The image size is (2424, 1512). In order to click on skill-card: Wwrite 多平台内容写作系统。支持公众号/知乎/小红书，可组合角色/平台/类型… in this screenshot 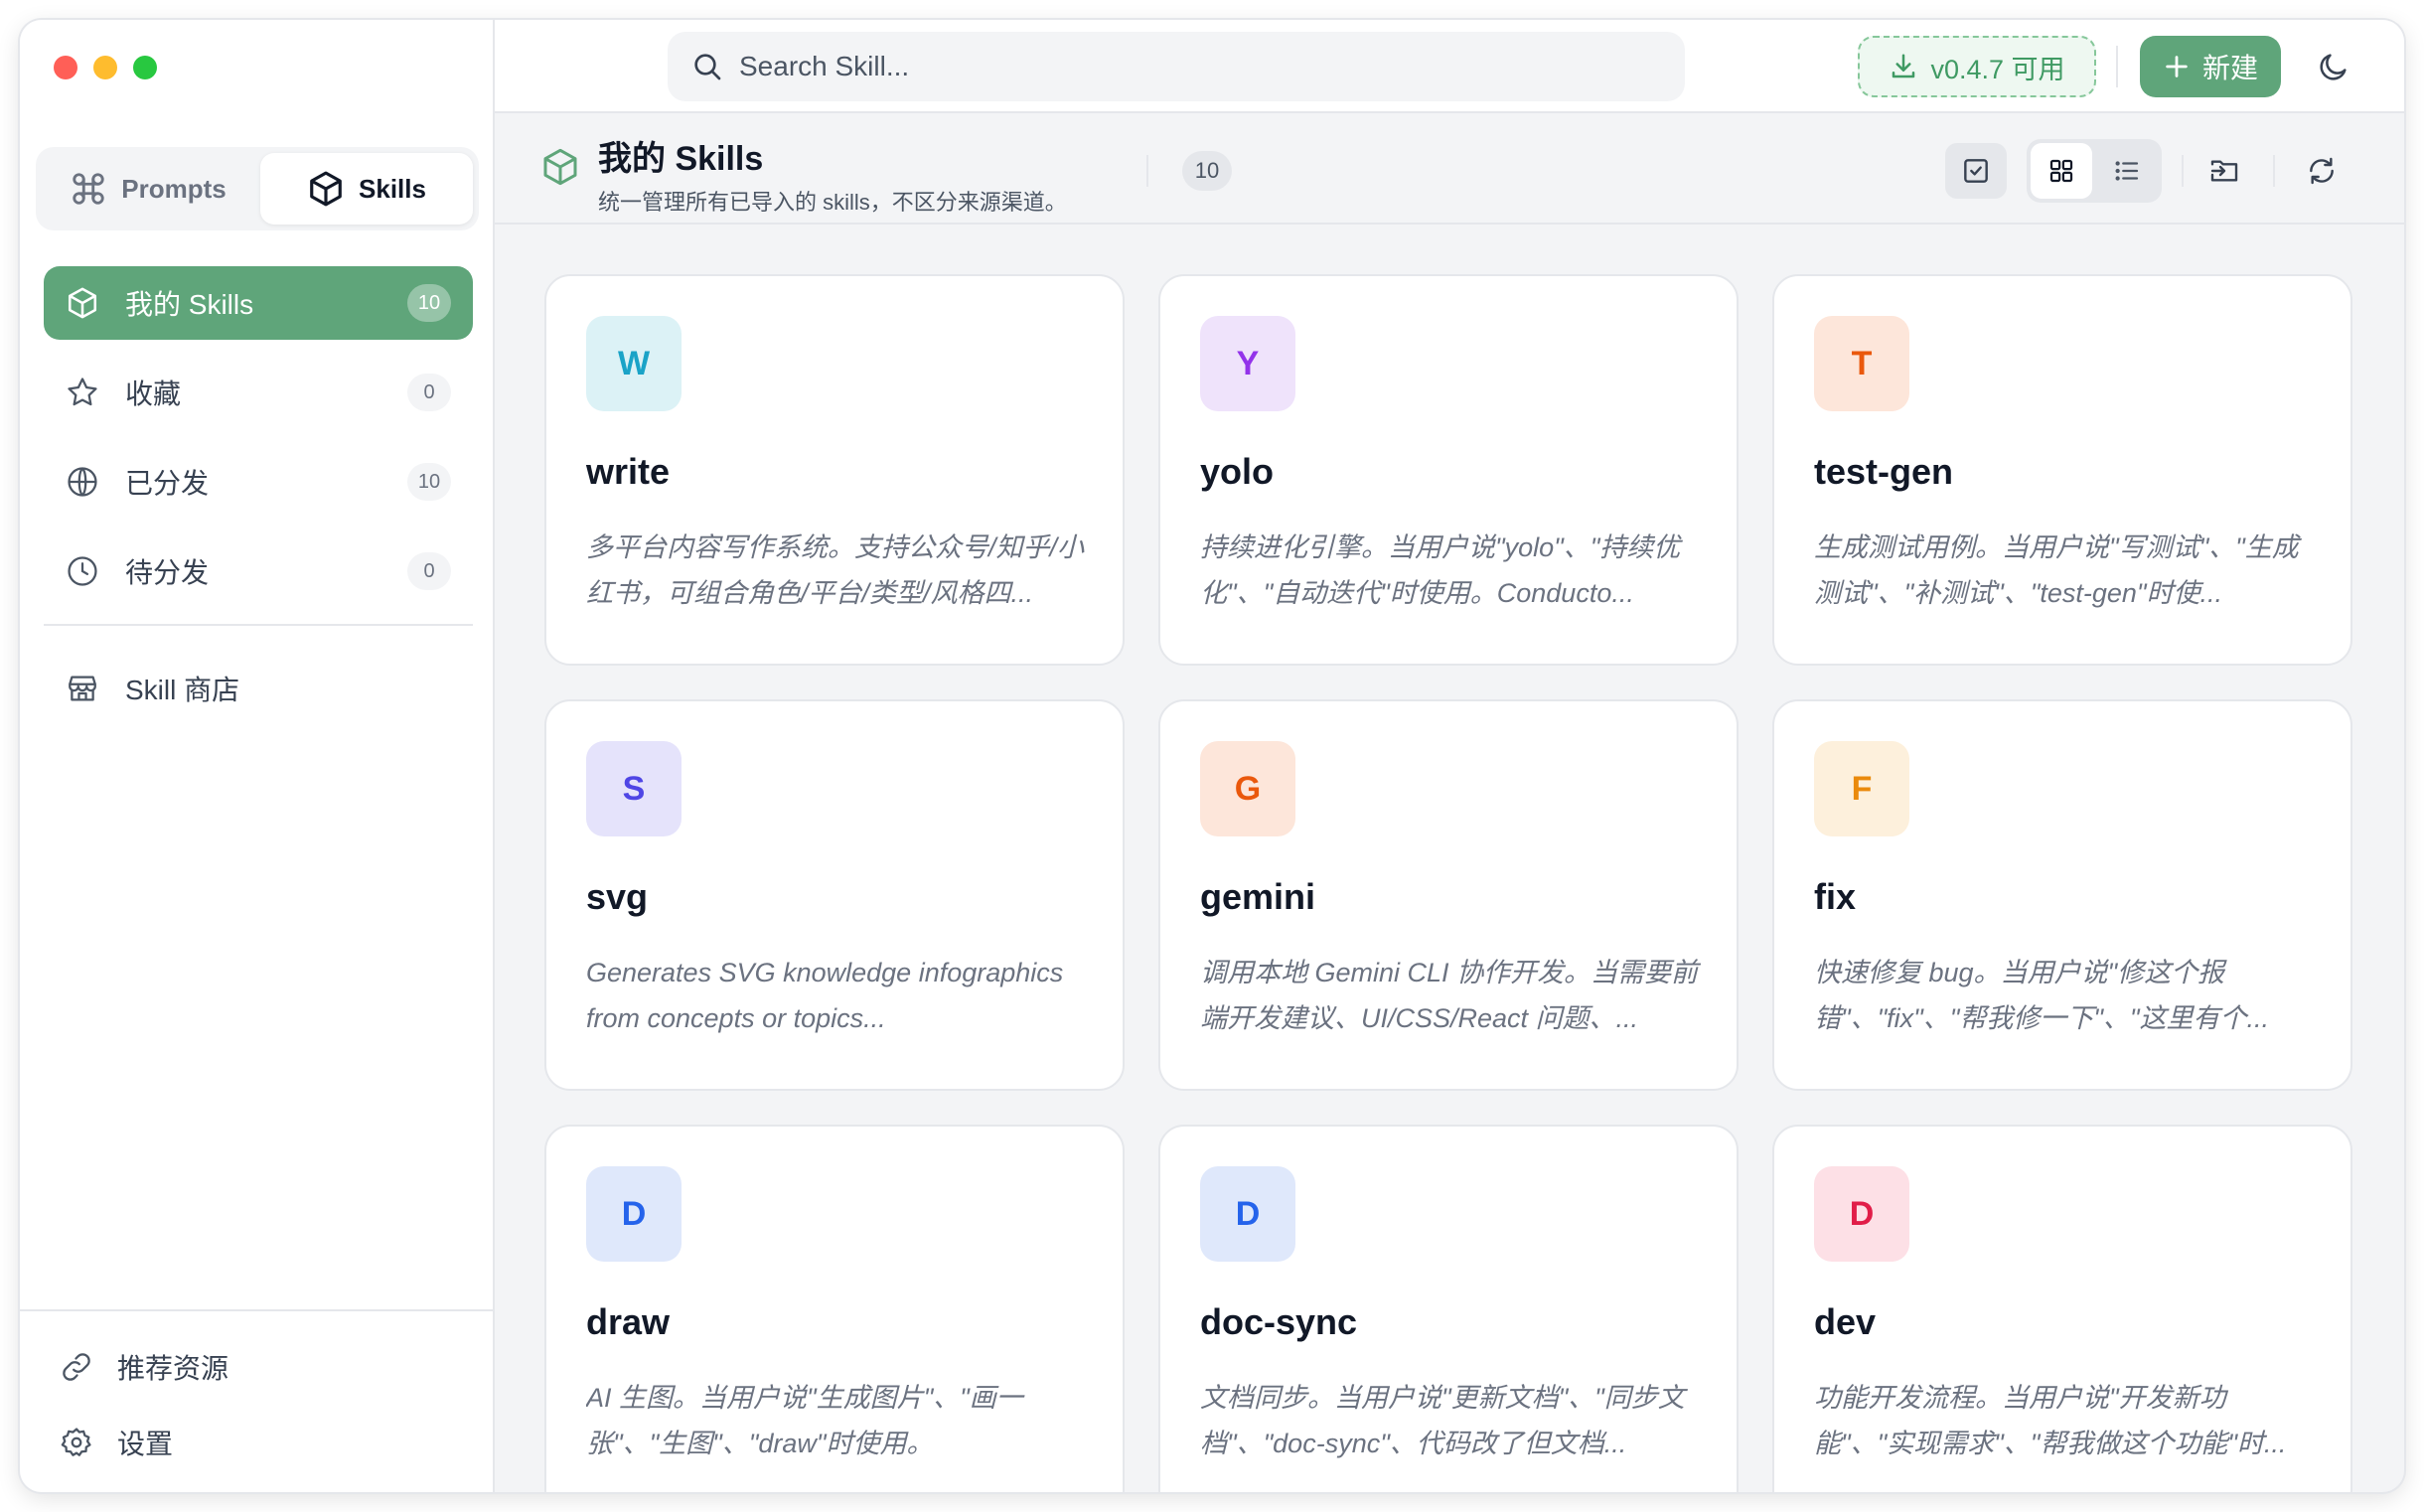, I will do `click(834, 470)`.